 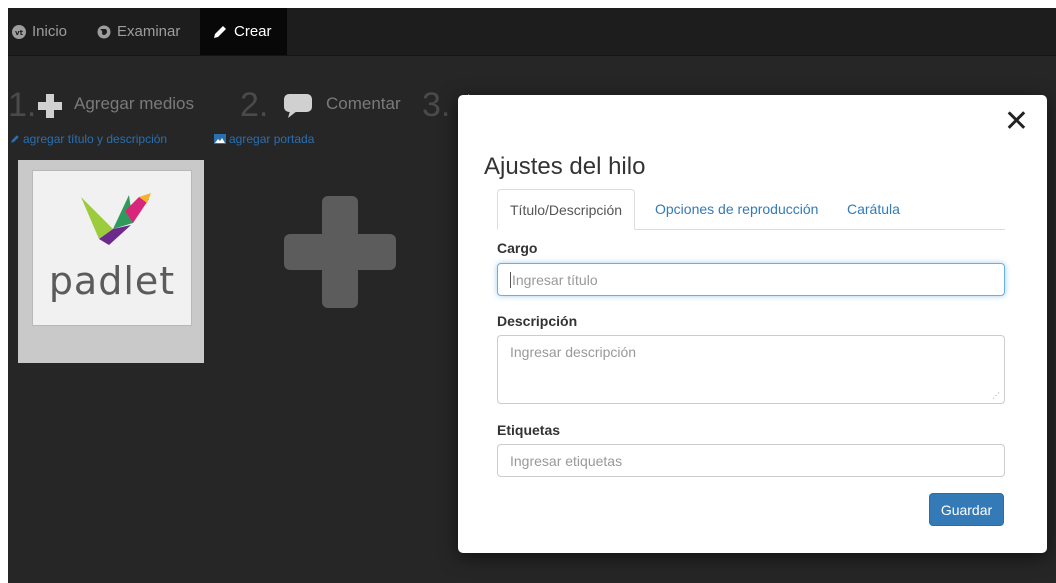 What do you see at coordinates (566, 209) in the screenshot?
I see `tab-titulo-descripcion: Título/Descripción` at bounding box center [566, 209].